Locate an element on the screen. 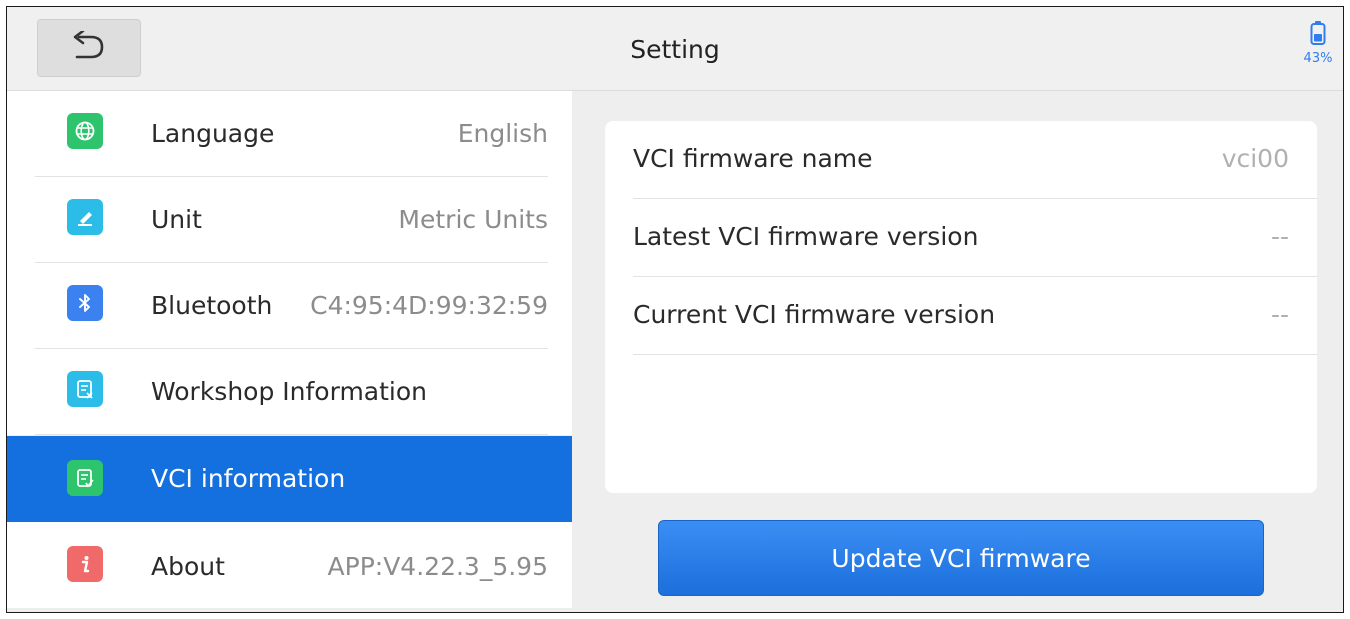 Image resolution: width=1350 pixels, height=619 pixels. info-icon is located at coordinates (85, 564).